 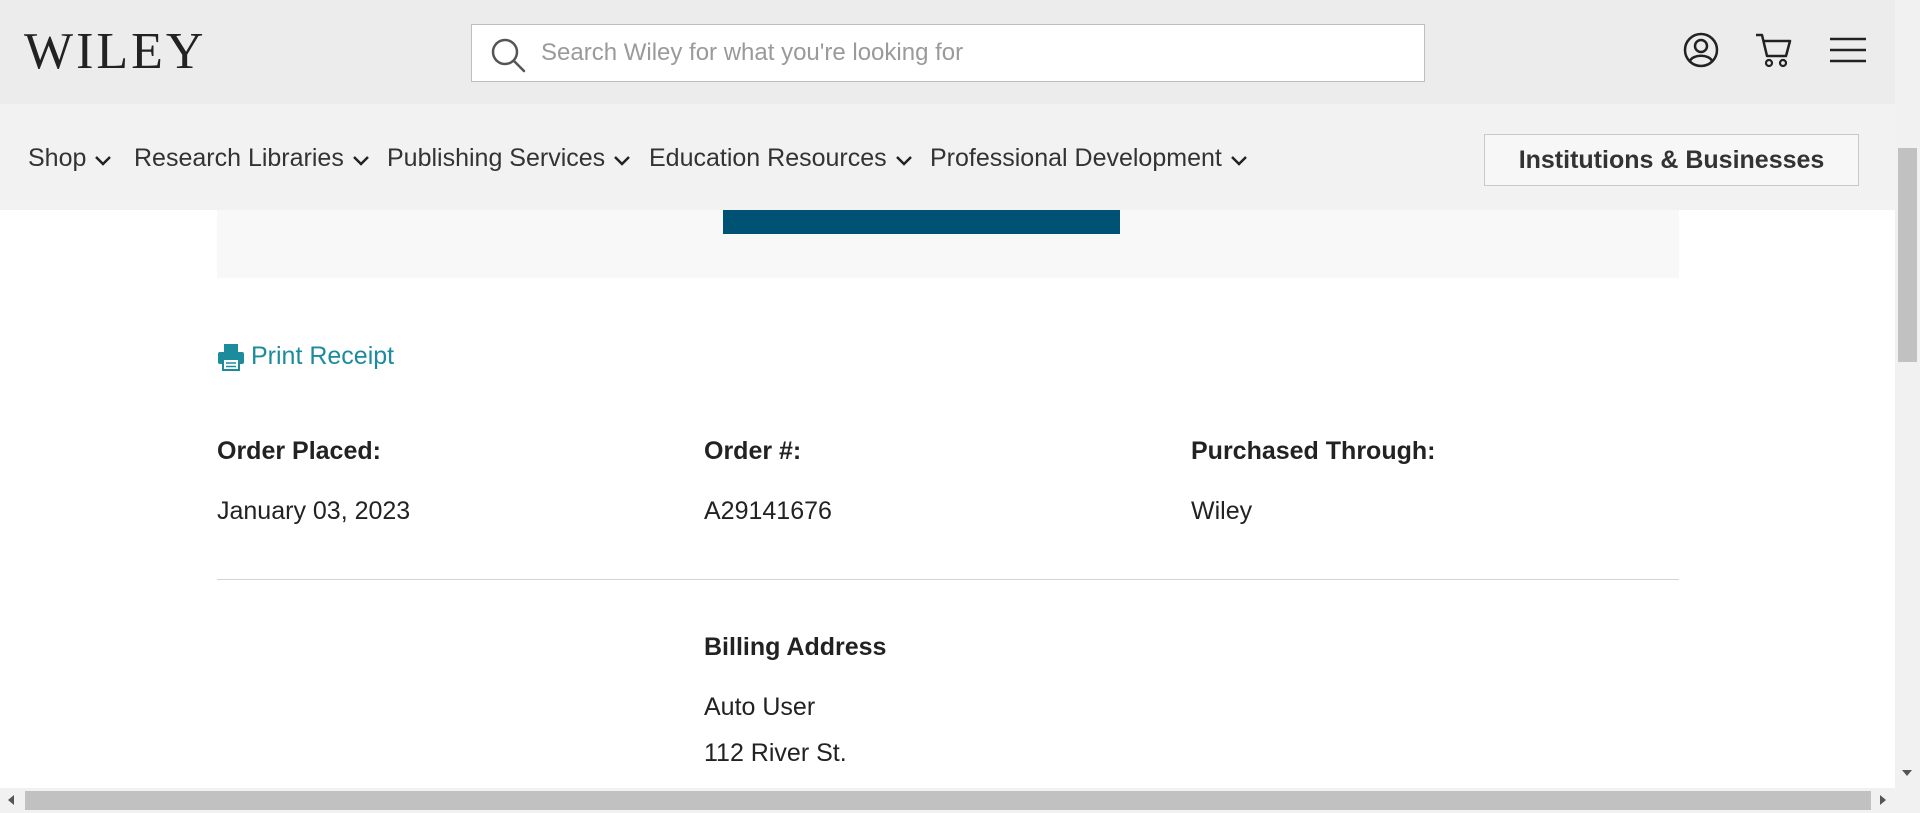 What do you see at coordinates (508, 55) in the screenshot?
I see `search-icon` at bounding box center [508, 55].